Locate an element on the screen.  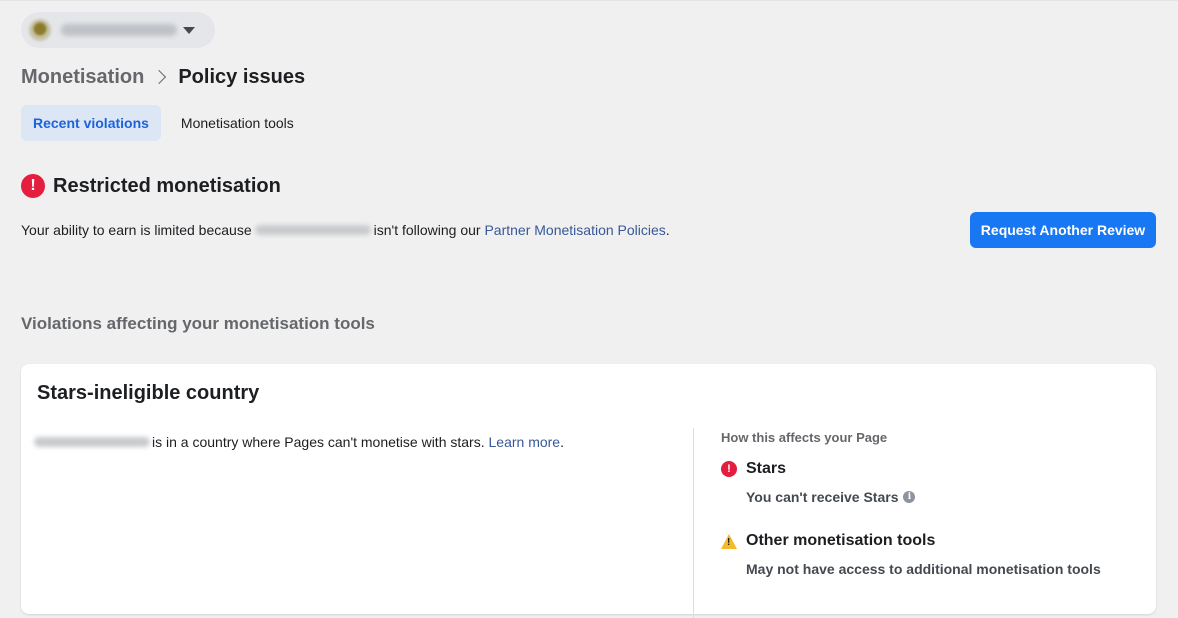
tab-monetisation-tools: Monetisation tools is located at coordinates (237, 123).